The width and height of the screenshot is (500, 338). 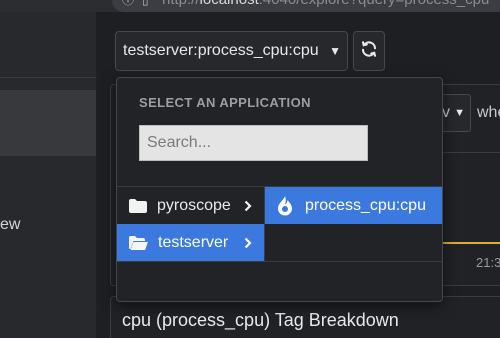 What do you see at coordinates (374, 4) in the screenshot?
I see `url-rest: :4040/explore?query=process_cpu` at bounding box center [374, 4].